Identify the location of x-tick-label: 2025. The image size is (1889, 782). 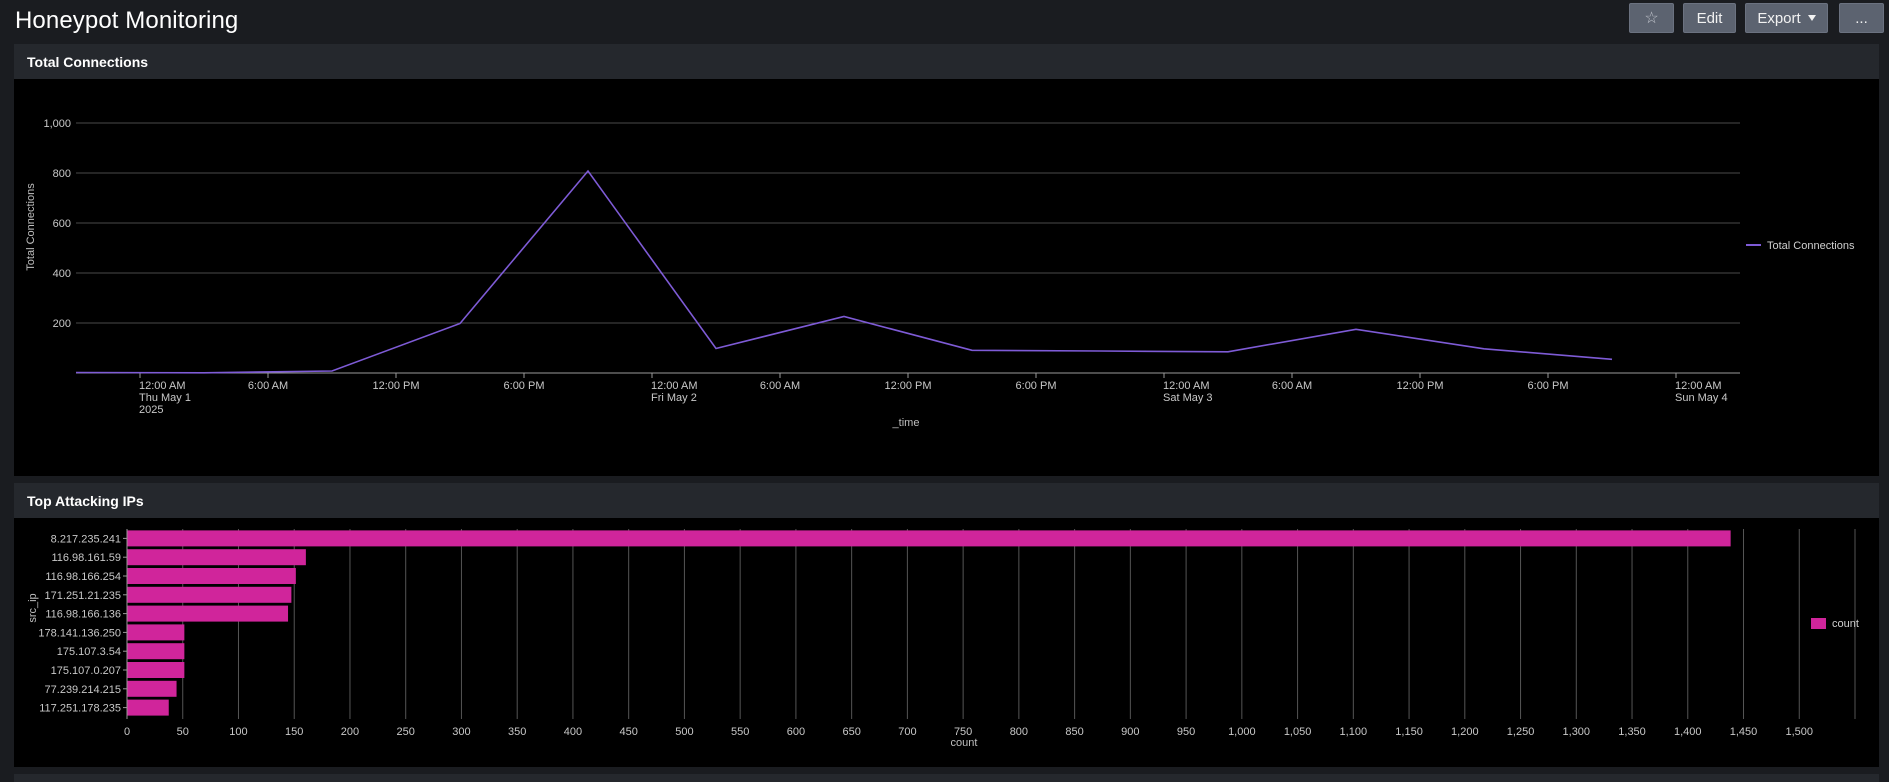
(151, 410).